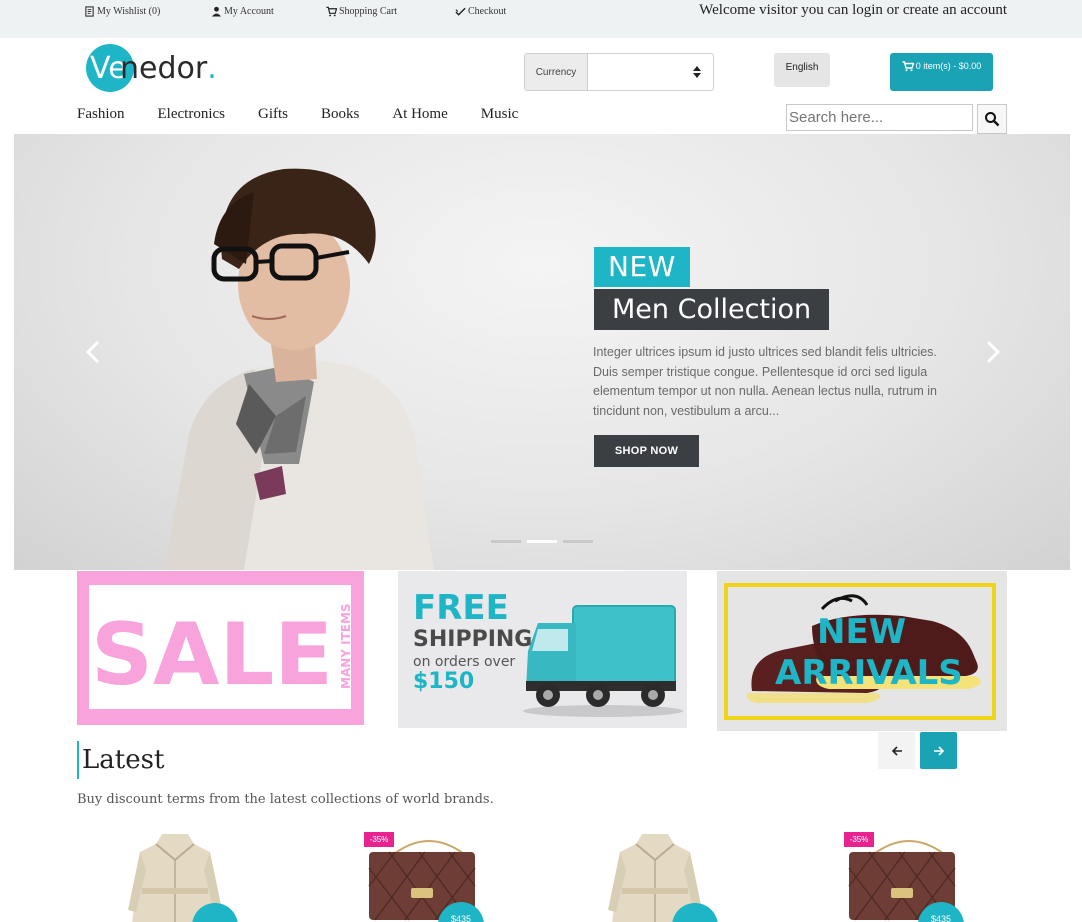  I want to click on new-arrivals-art: NEW ARRIVALS, so click(860, 651).